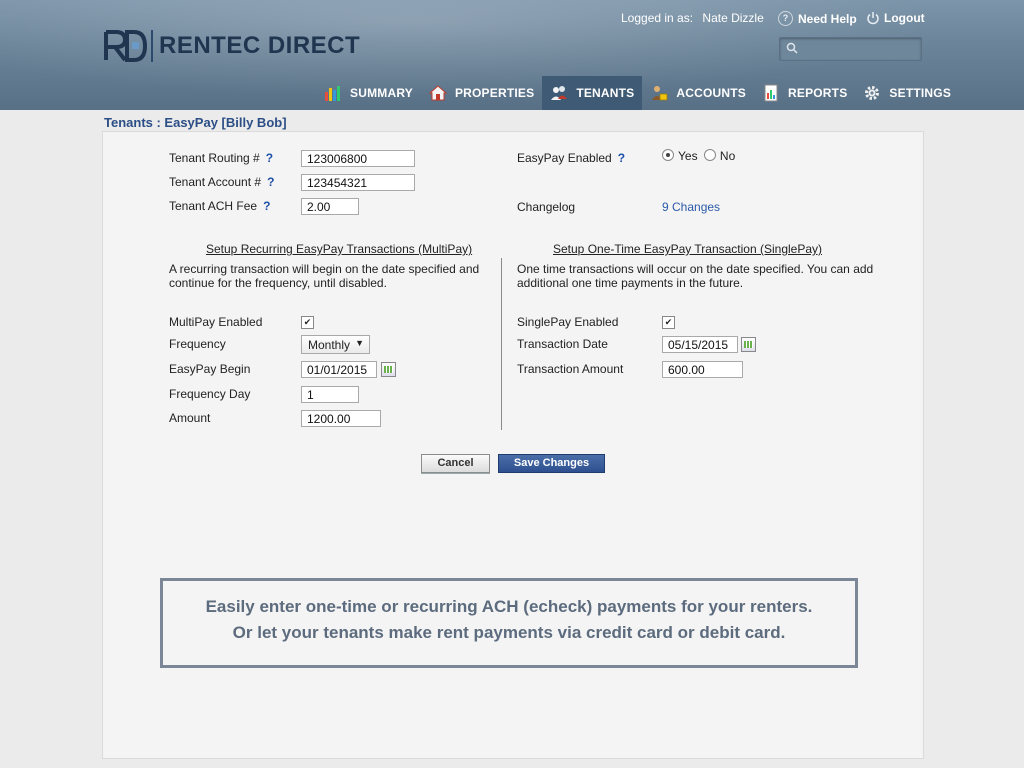  I want to click on chevron-down-icon: ▼, so click(359, 343).